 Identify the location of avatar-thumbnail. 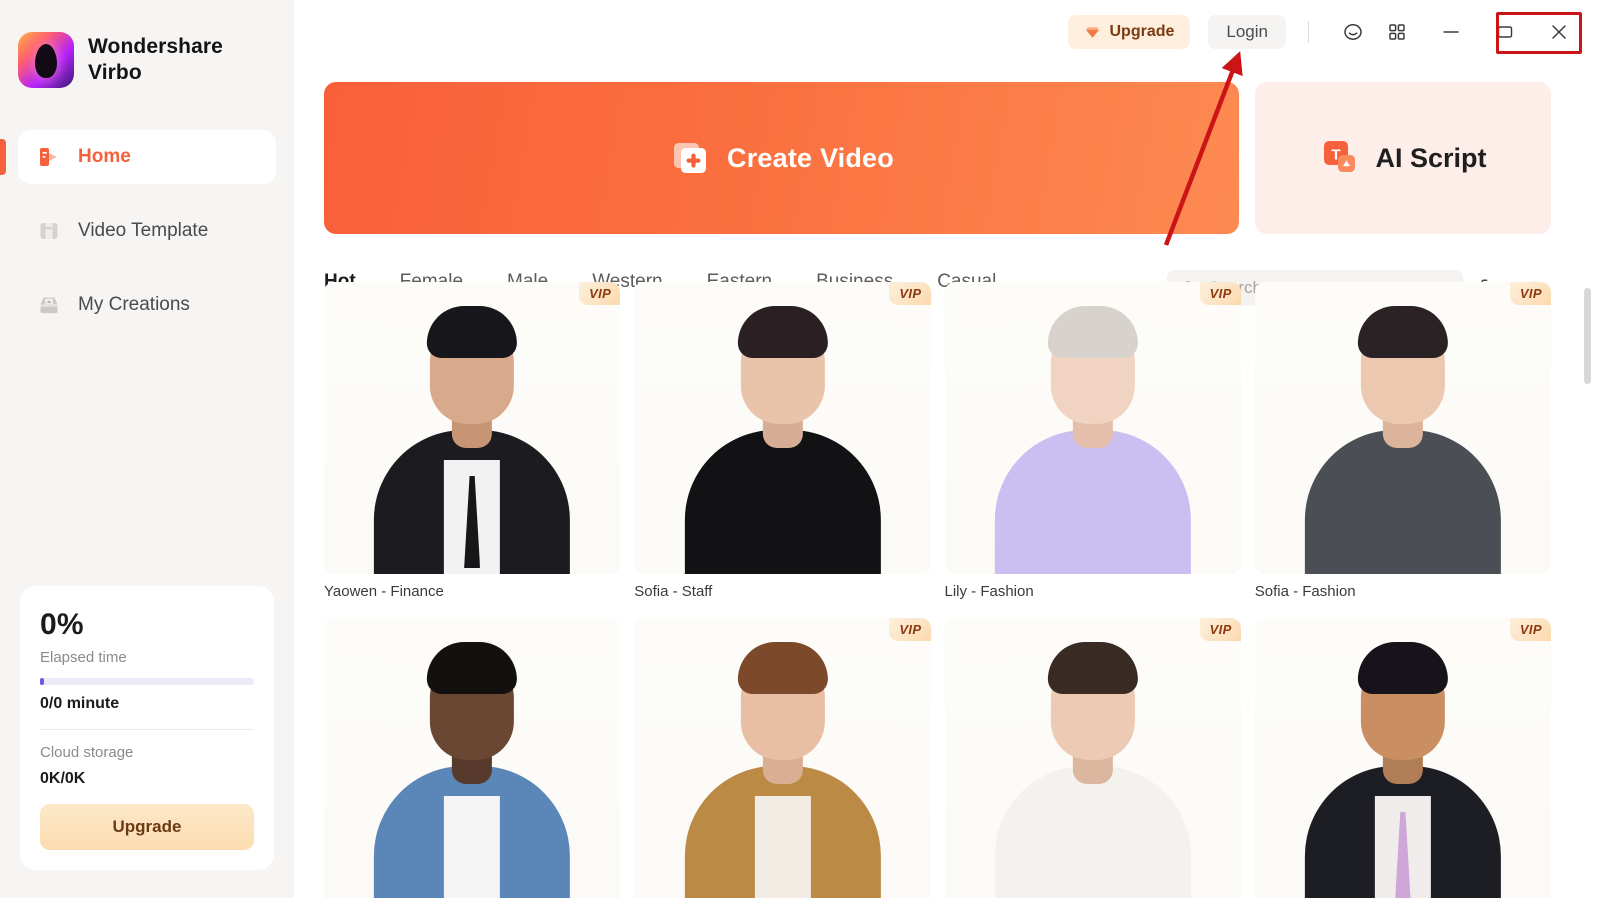
(472, 758).